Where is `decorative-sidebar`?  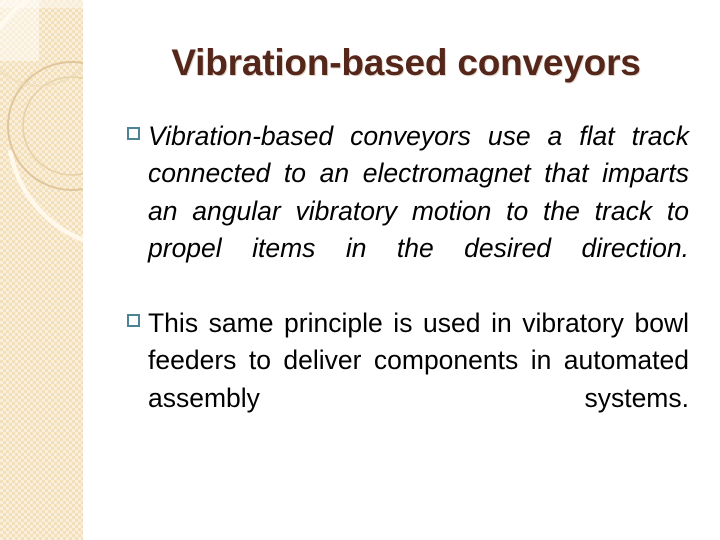
decorative-sidebar is located at coordinates (41, 270).